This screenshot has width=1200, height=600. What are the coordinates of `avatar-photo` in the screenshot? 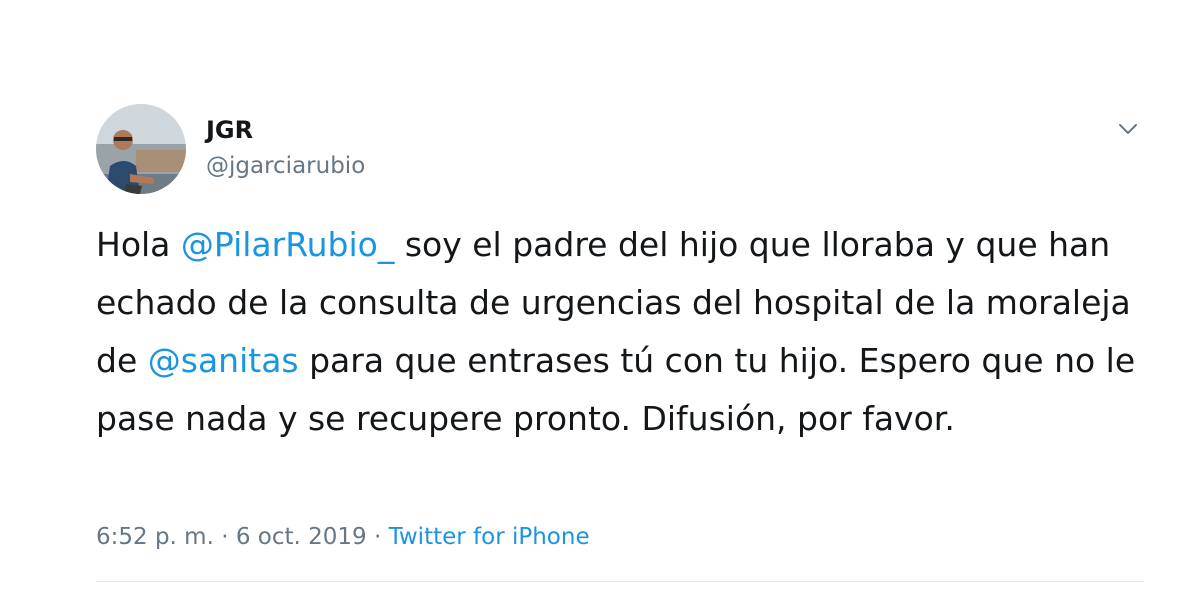 It's located at (141, 149).